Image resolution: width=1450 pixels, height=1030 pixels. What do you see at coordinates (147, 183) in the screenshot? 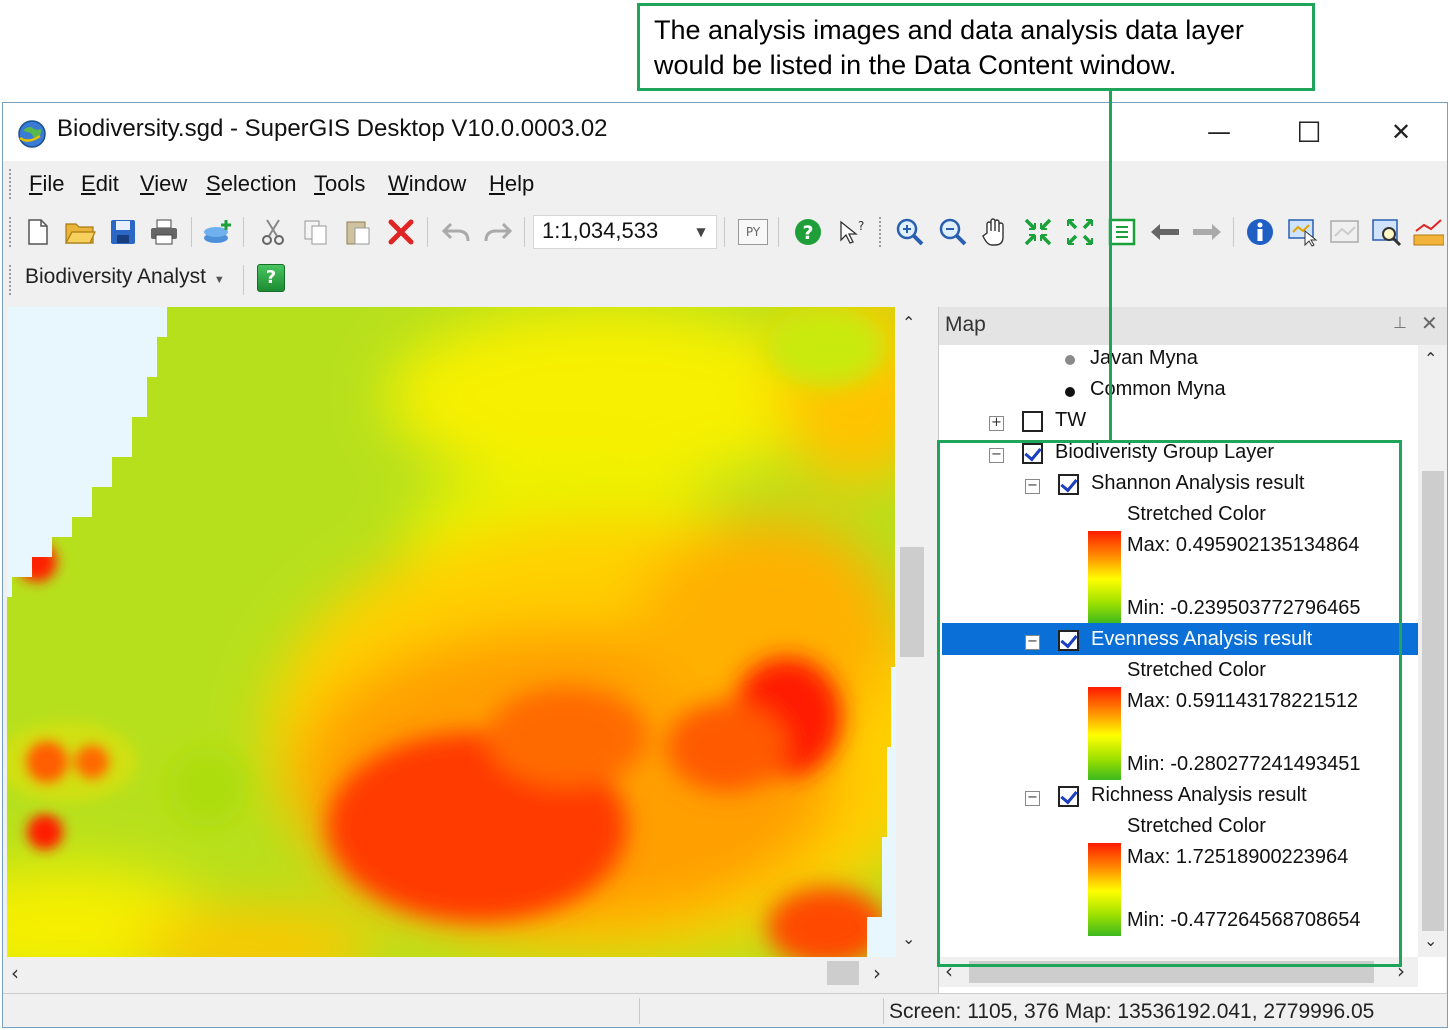
I see `menu-view-mnemonic: V` at bounding box center [147, 183].